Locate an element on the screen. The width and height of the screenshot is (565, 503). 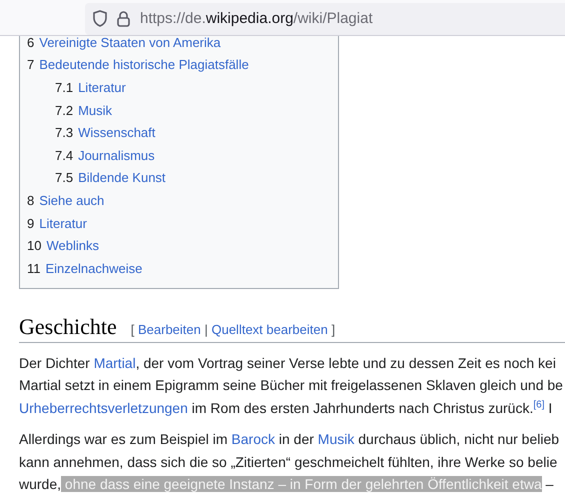
paragraph-line: wurde, ohne dass eine geeignete Instanz – in Form der gelehrten Öffentlichkeit etwa – is located at coordinates (286, 484).